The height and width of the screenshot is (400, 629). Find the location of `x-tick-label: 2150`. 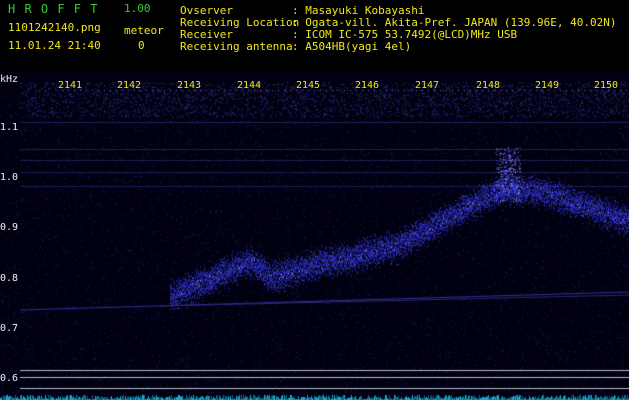

x-tick-label: 2150 is located at coordinates (606, 85).